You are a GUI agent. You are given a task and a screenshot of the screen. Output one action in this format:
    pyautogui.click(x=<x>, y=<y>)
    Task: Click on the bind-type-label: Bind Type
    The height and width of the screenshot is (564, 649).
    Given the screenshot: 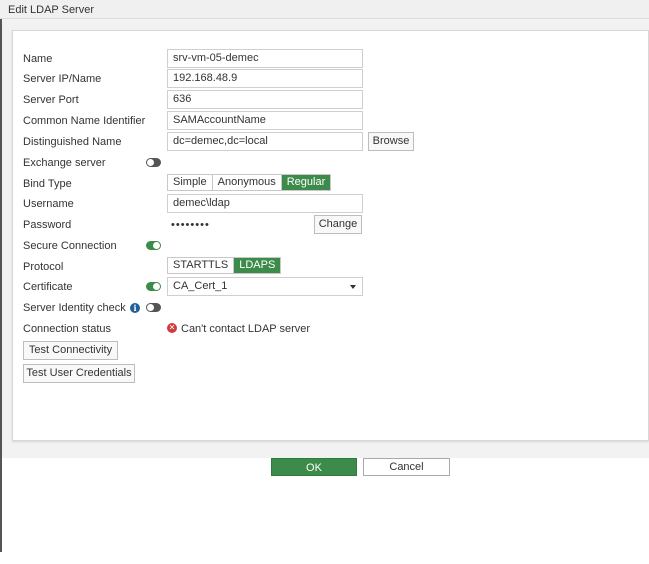 What is the action you would take?
    pyautogui.click(x=47, y=184)
    